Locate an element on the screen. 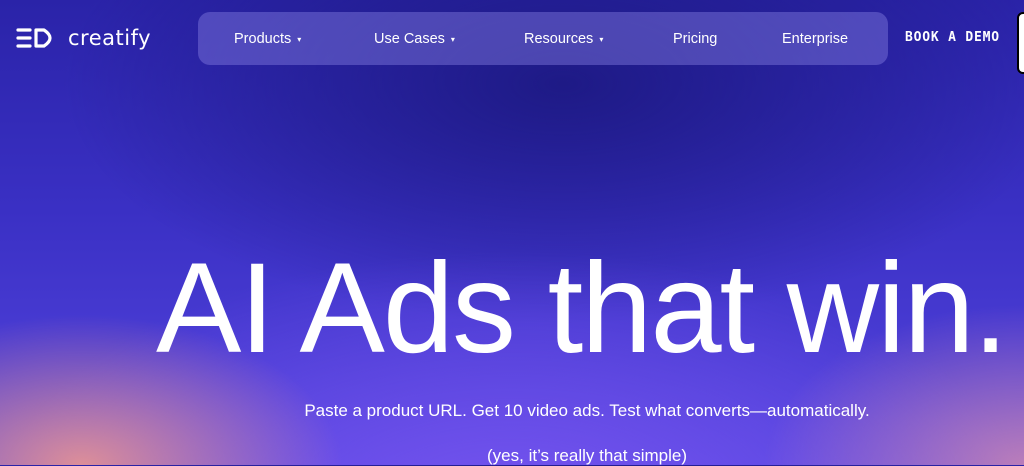  brand-name: creatify is located at coordinates (110, 38).